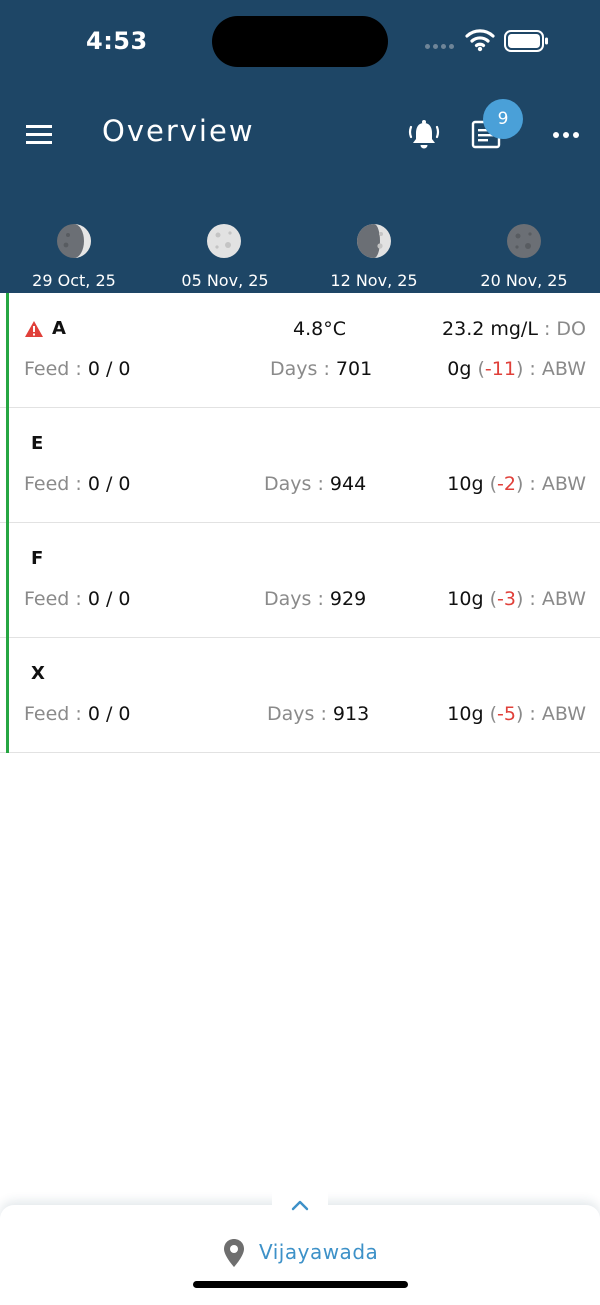  Describe the element at coordinates (40, 135) in the screenshot. I see `menu-icon` at that location.